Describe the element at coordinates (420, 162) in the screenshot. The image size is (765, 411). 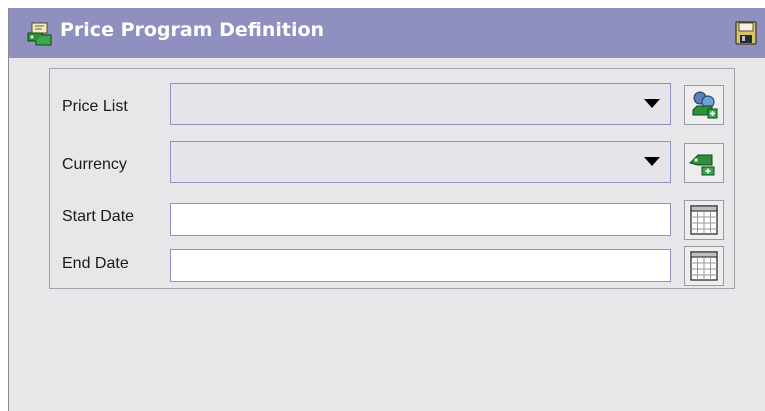
I see `currency-dropdown` at that location.